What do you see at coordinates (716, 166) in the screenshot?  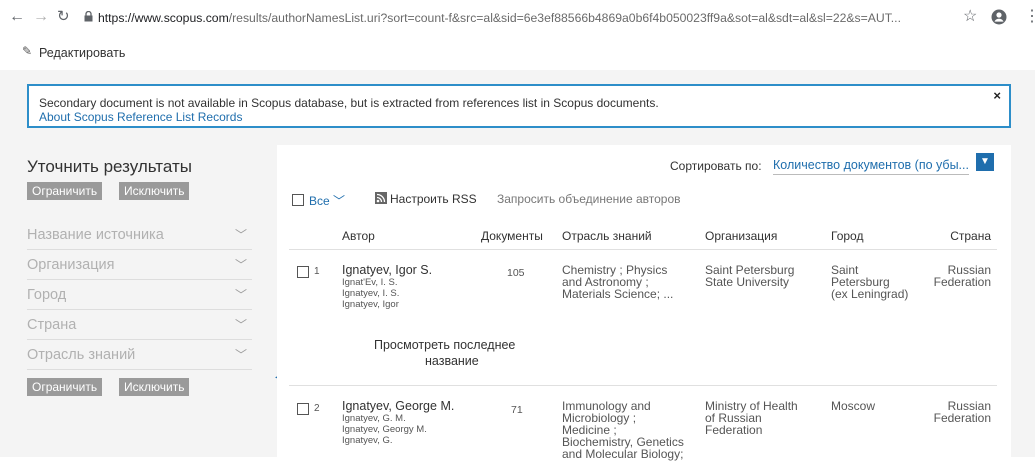 I see `sort-label: Сортировать по:` at bounding box center [716, 166].